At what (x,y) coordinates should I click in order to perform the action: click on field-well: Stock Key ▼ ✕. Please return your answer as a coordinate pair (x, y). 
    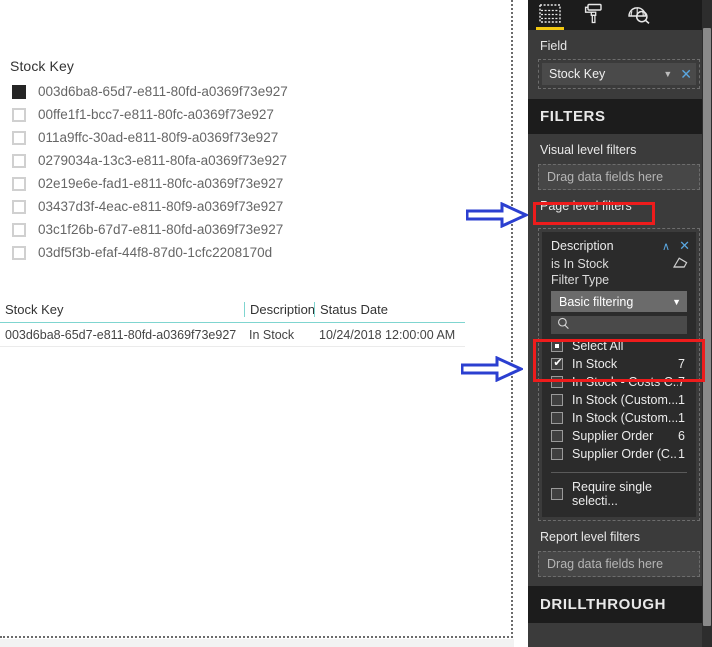
    Looking at the image, I should click on (619, 74).